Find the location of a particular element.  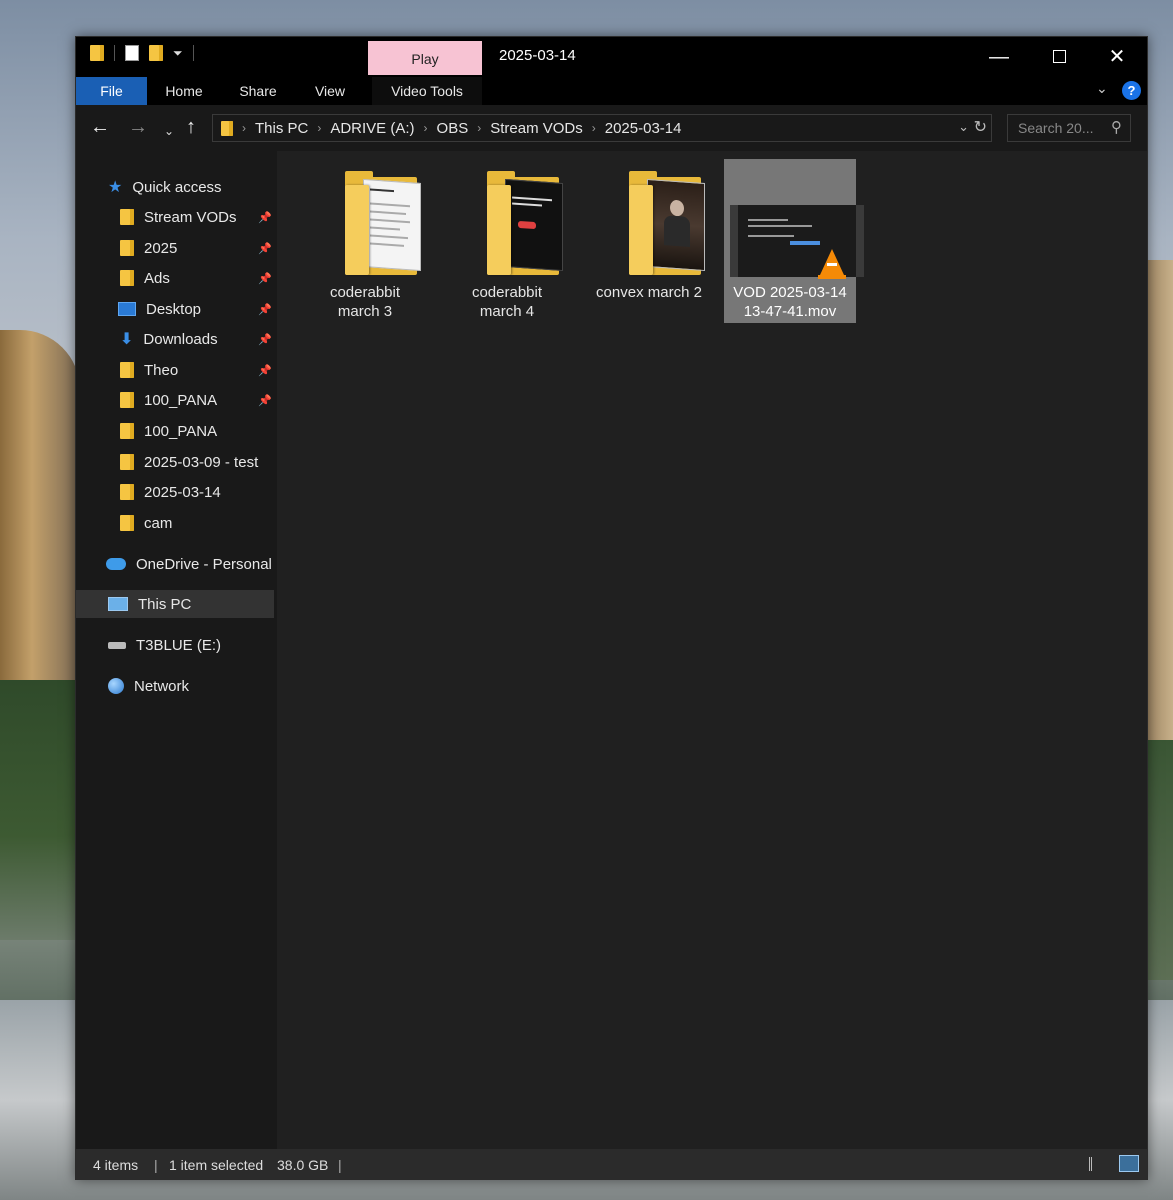

search-box: Search 20... ⚲ is located at coordinates (1069, 128).